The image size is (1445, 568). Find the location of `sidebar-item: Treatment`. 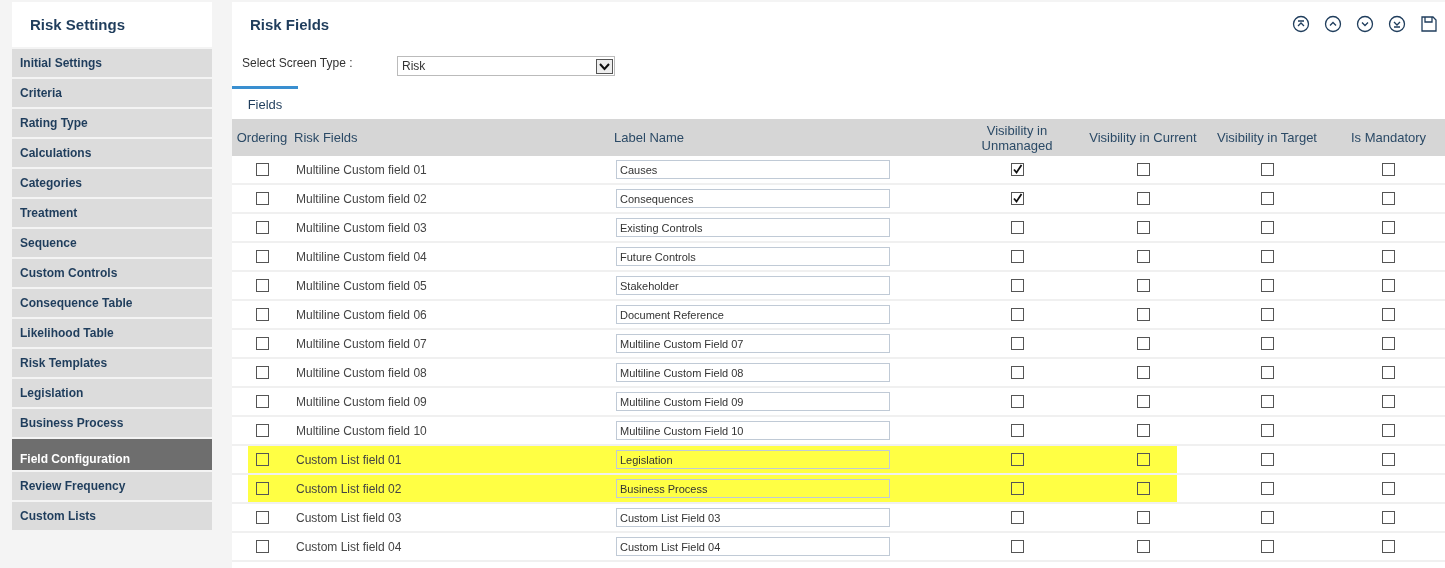

sidebar-item: Treatment is located at coordinates (112, 213).